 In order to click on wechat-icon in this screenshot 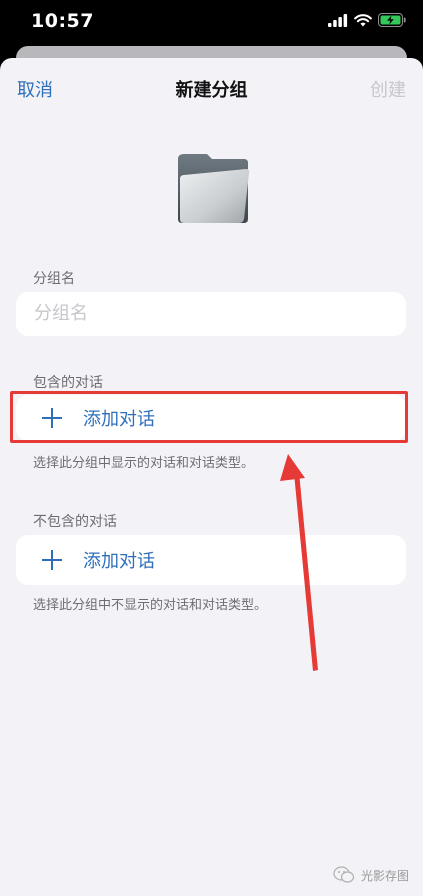, I will do `click(344, 874)`.